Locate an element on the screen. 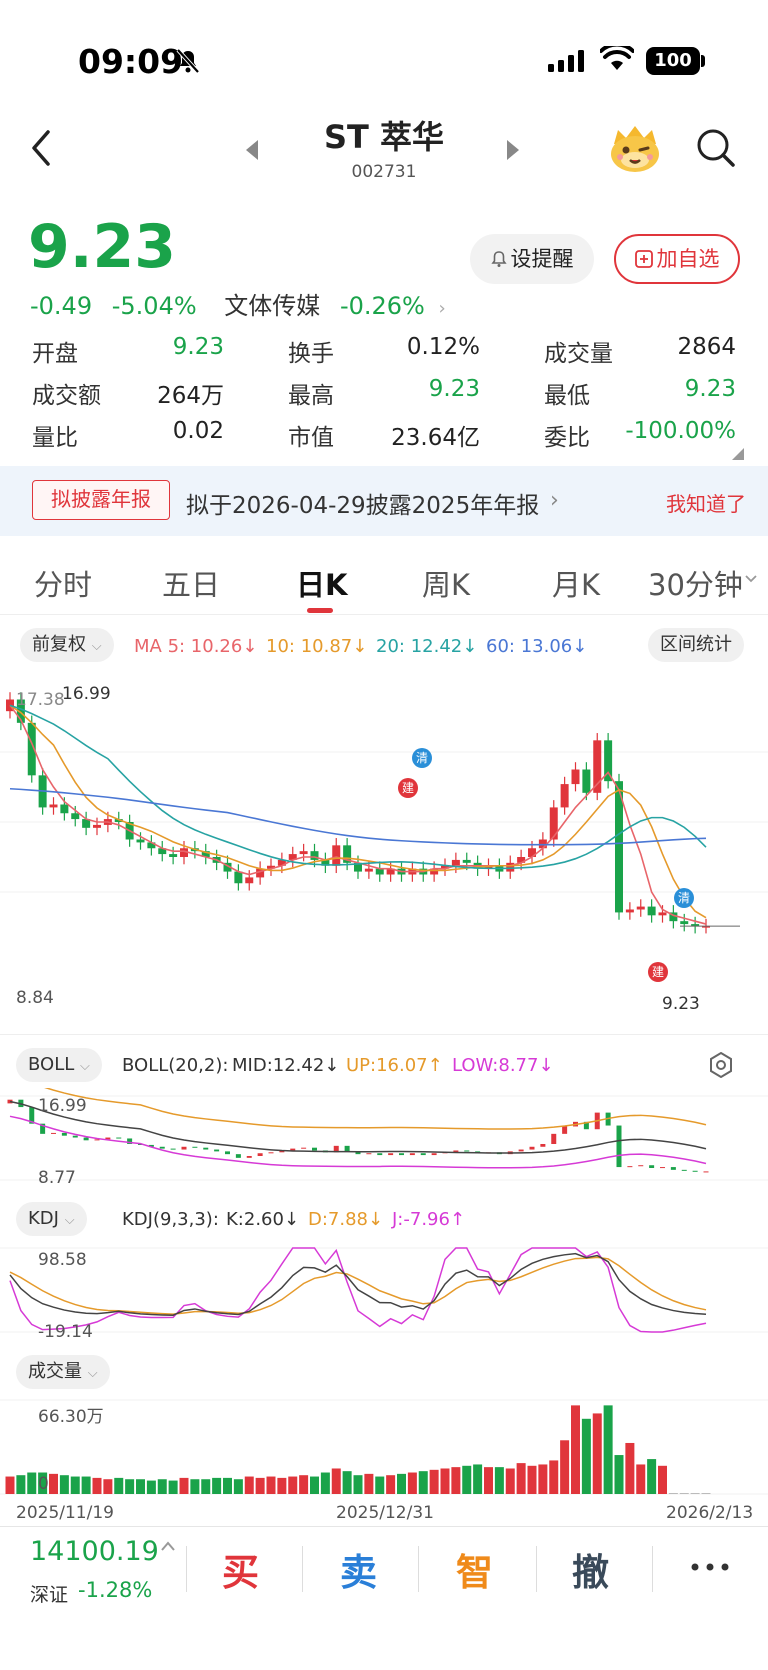 This screenshot has height=1670, width=768. kdj-dropdown: KDJ ⌵ is located at coordinates (51, 1219).